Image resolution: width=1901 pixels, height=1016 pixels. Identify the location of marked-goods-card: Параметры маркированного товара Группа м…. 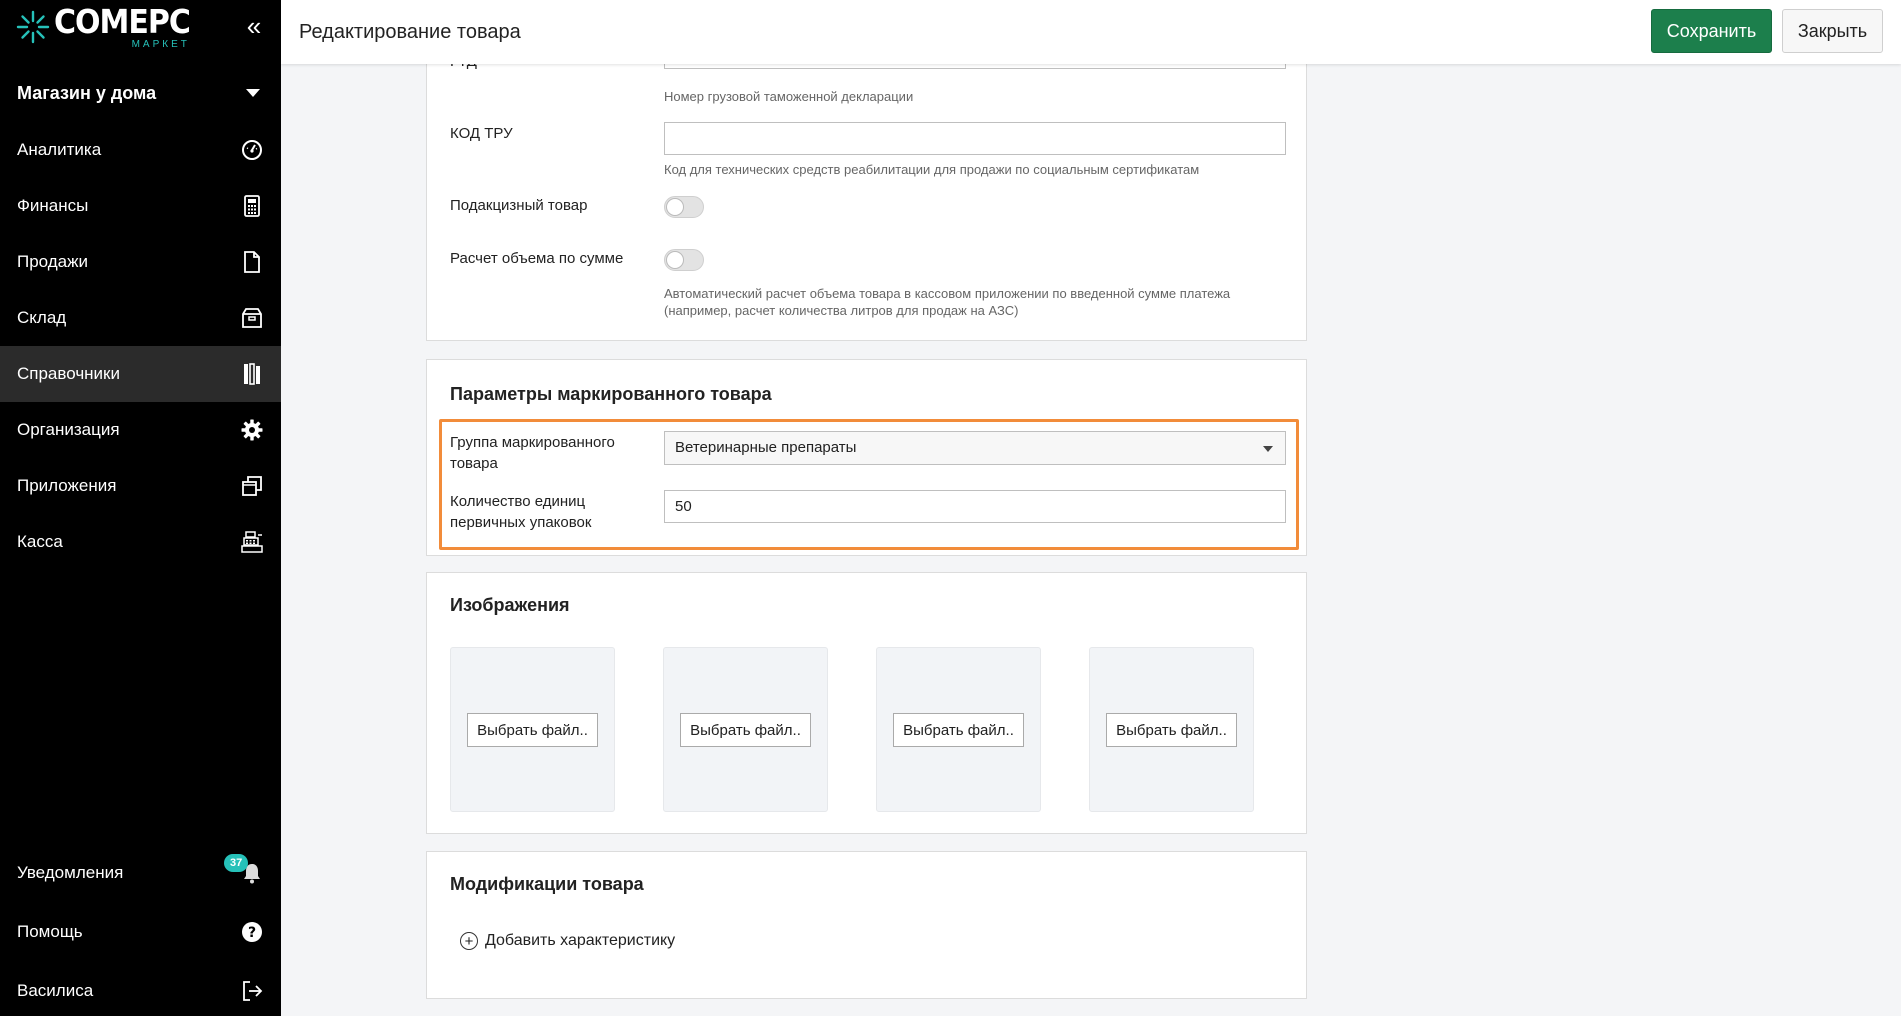
(866, 457).